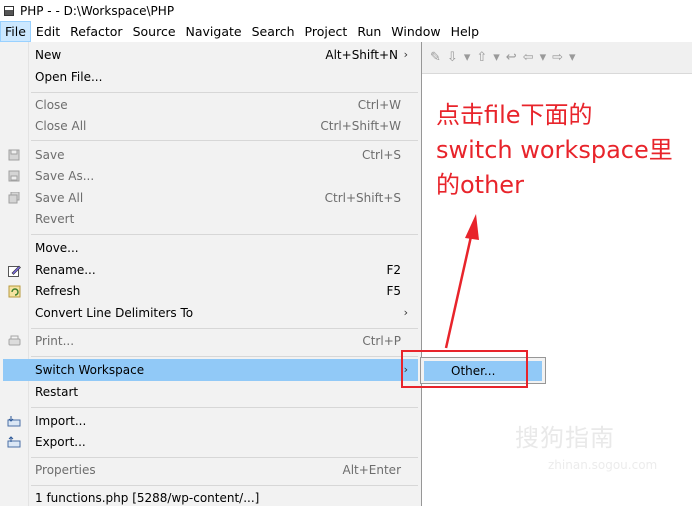  I want to click on annotation-line-3: 的other, so click(480, 185).